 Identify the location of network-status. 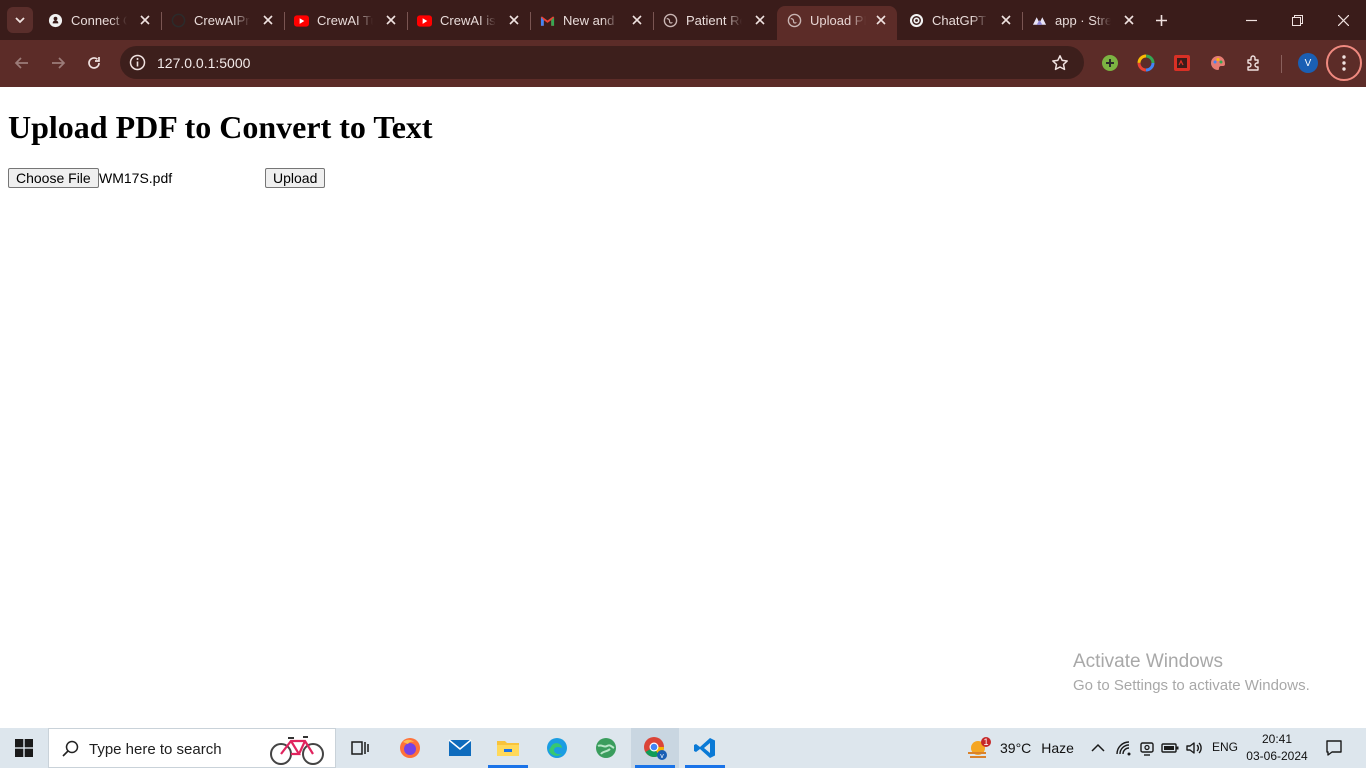
(1124, 748).